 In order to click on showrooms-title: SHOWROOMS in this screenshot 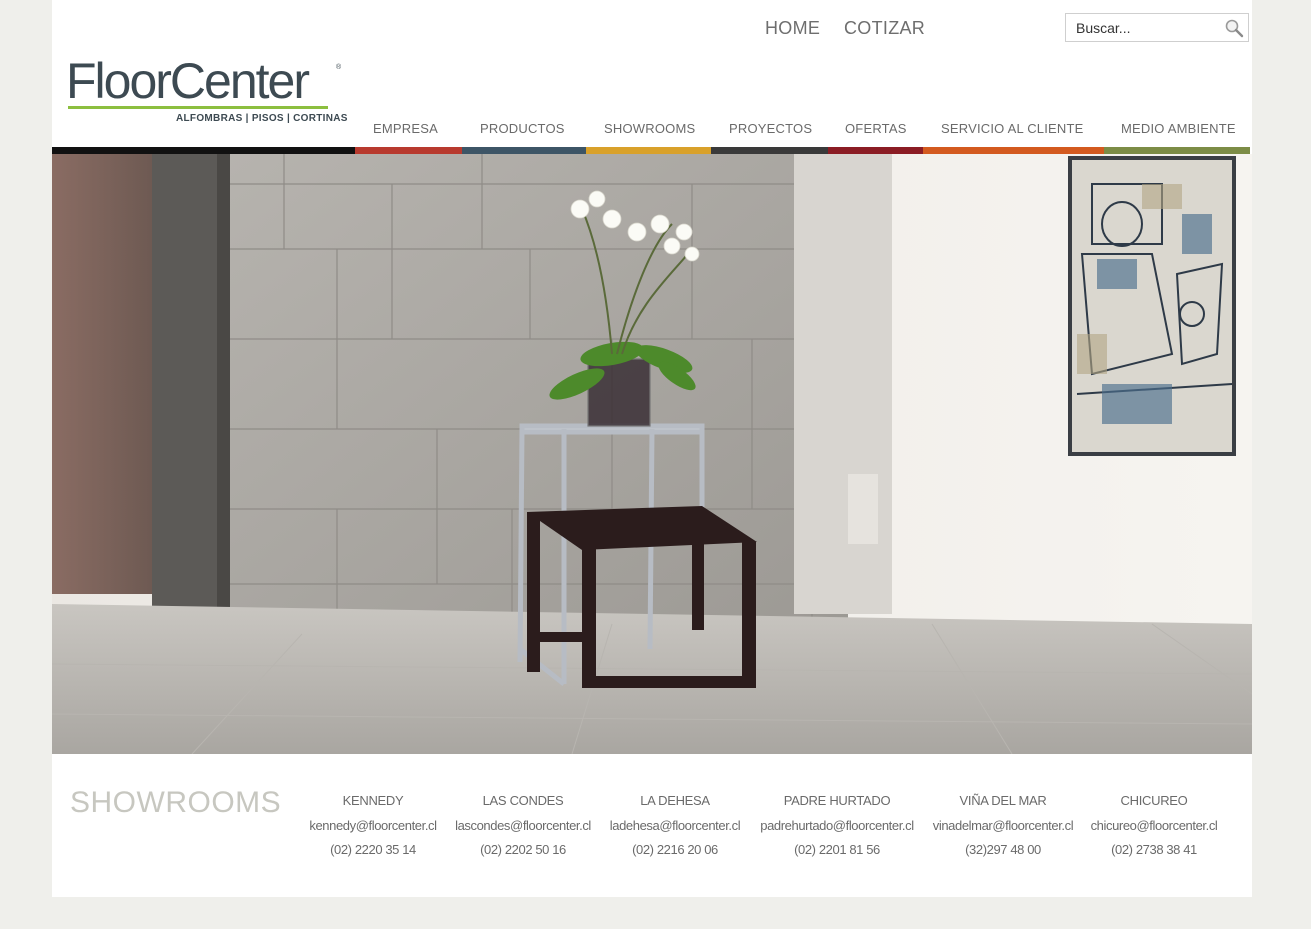, I will do `click(176, 802)`.